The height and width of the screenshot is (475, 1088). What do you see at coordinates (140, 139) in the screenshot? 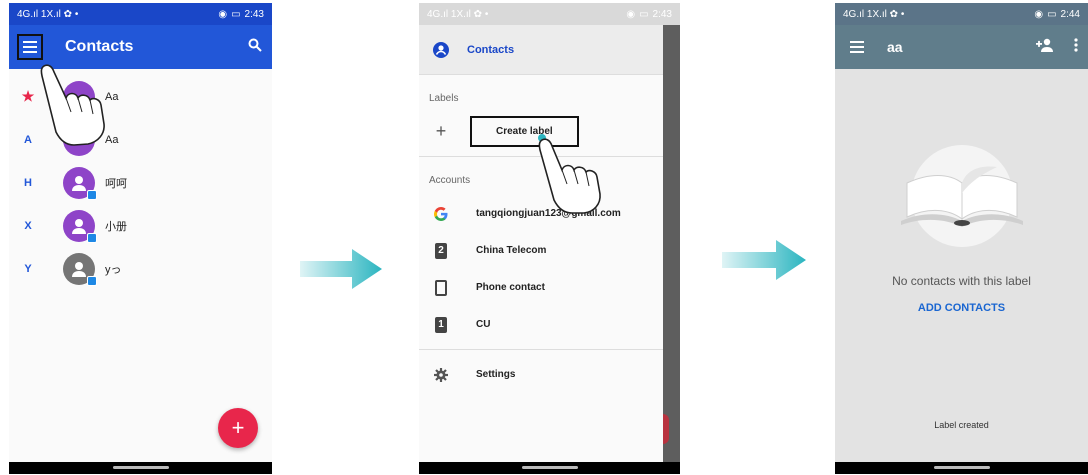
I see `contact-row: A Aa` at bounding box center [140, 139].